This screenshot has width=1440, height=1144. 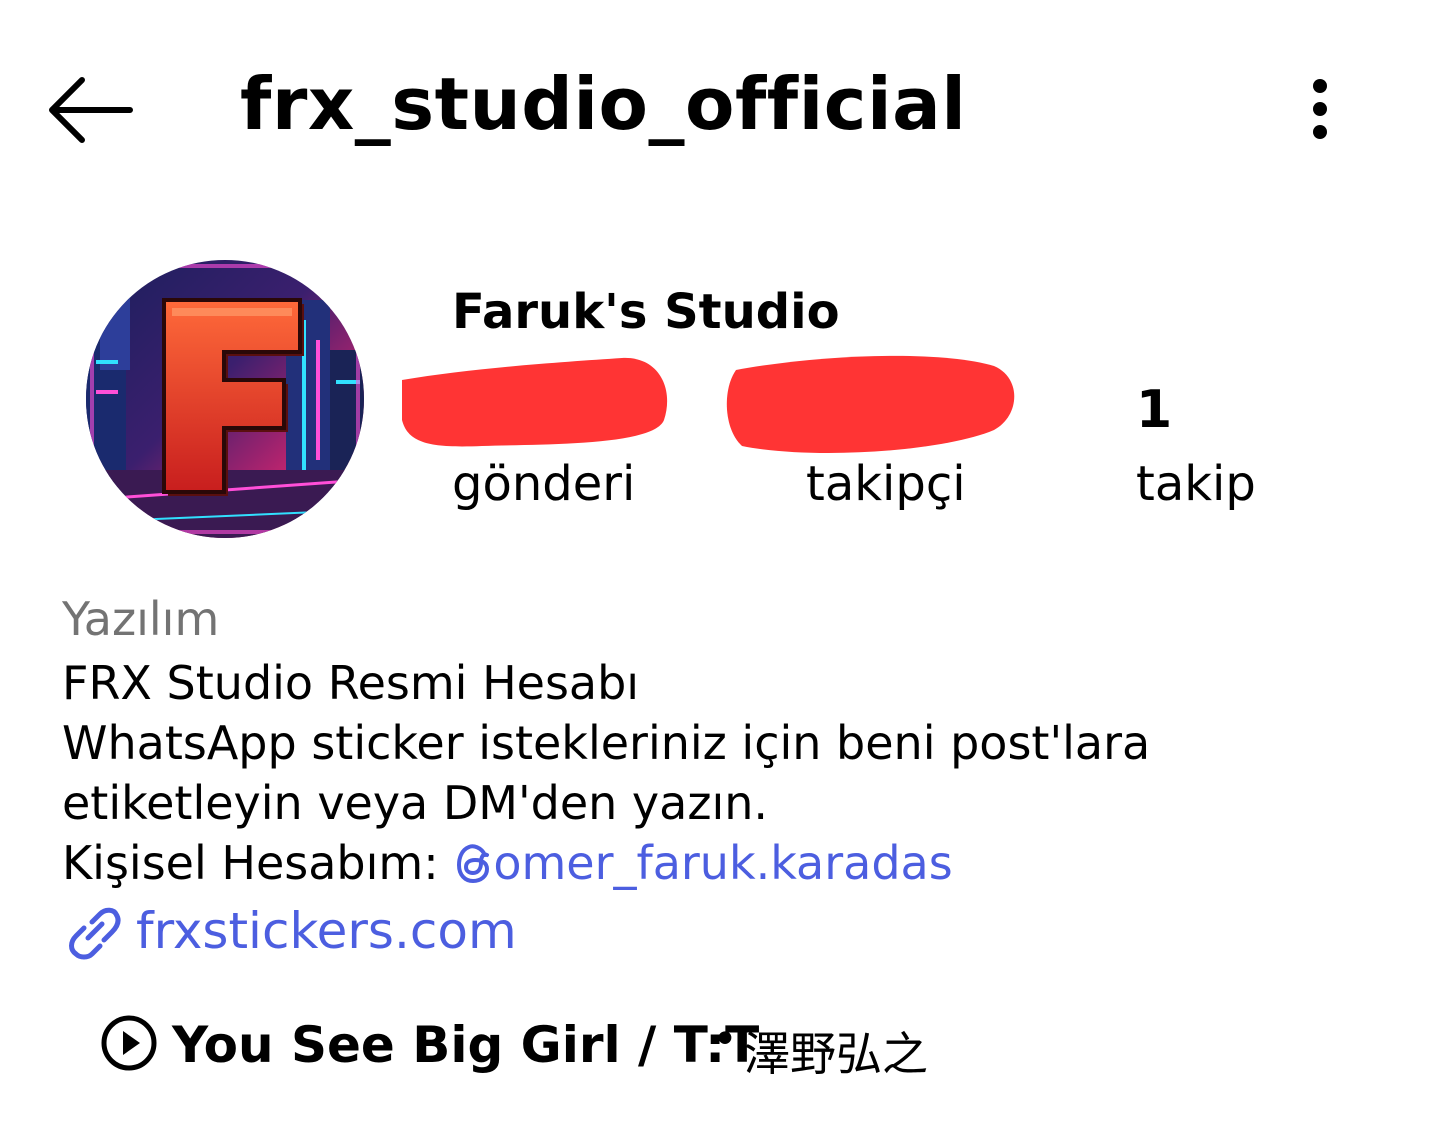 I want to click on display-name: Faruk's Studio, so click(x=646, y=312).